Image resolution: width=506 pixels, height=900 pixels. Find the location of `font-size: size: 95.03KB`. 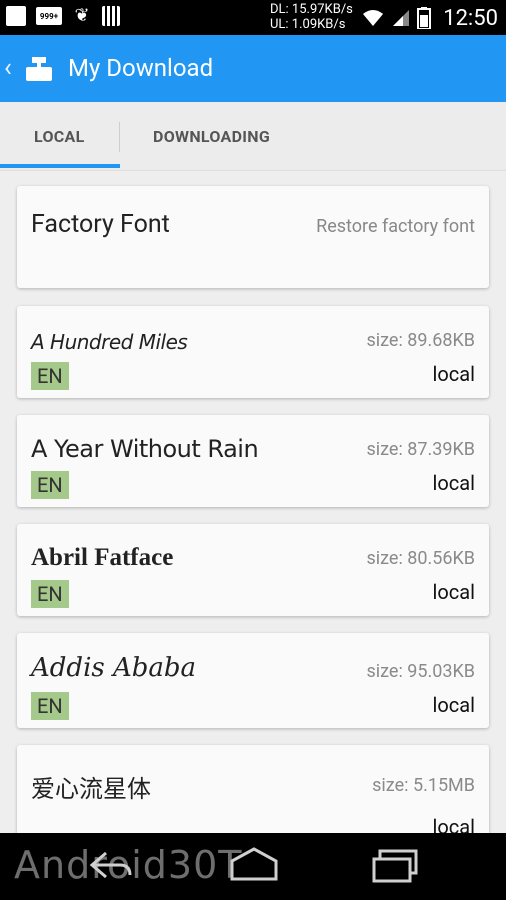

font-size: size: 95.03KB is located at coordinates (420, 671).